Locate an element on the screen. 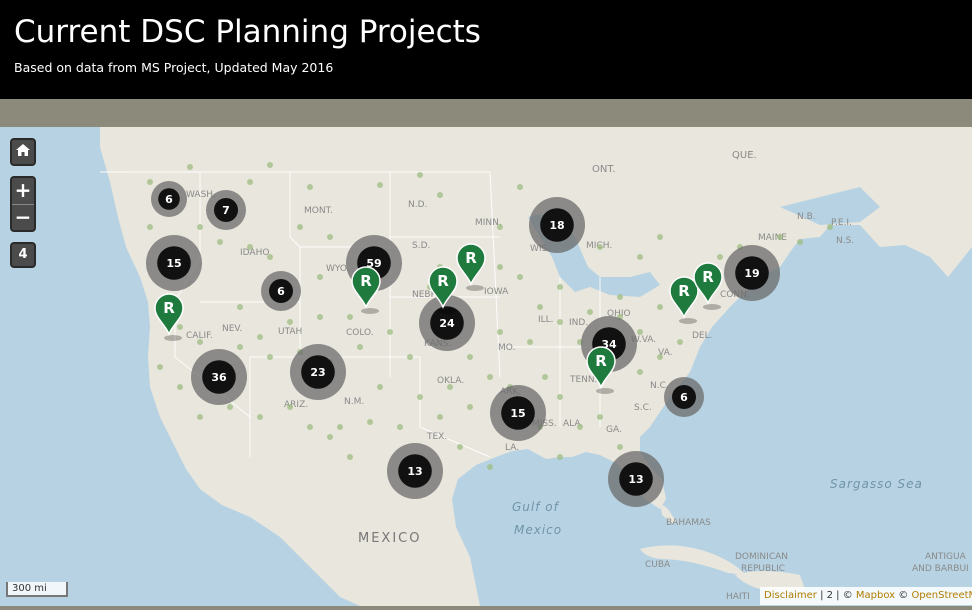  cluster-ca: 36 is located at coordinates (219, 377).